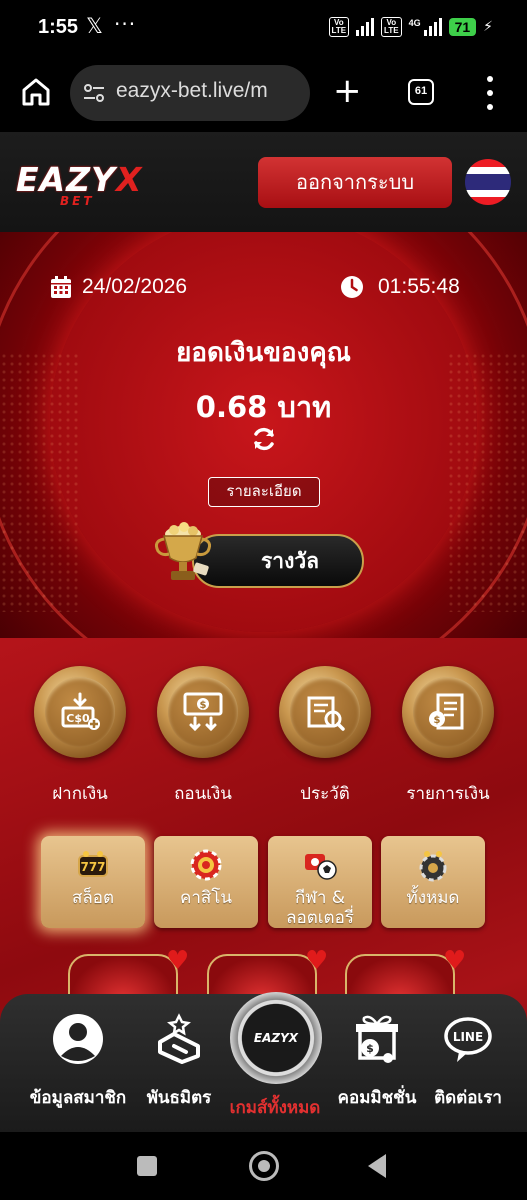 This screenshot has height=1200, width=527. I want to click on casino-icon, so click(206, 865).